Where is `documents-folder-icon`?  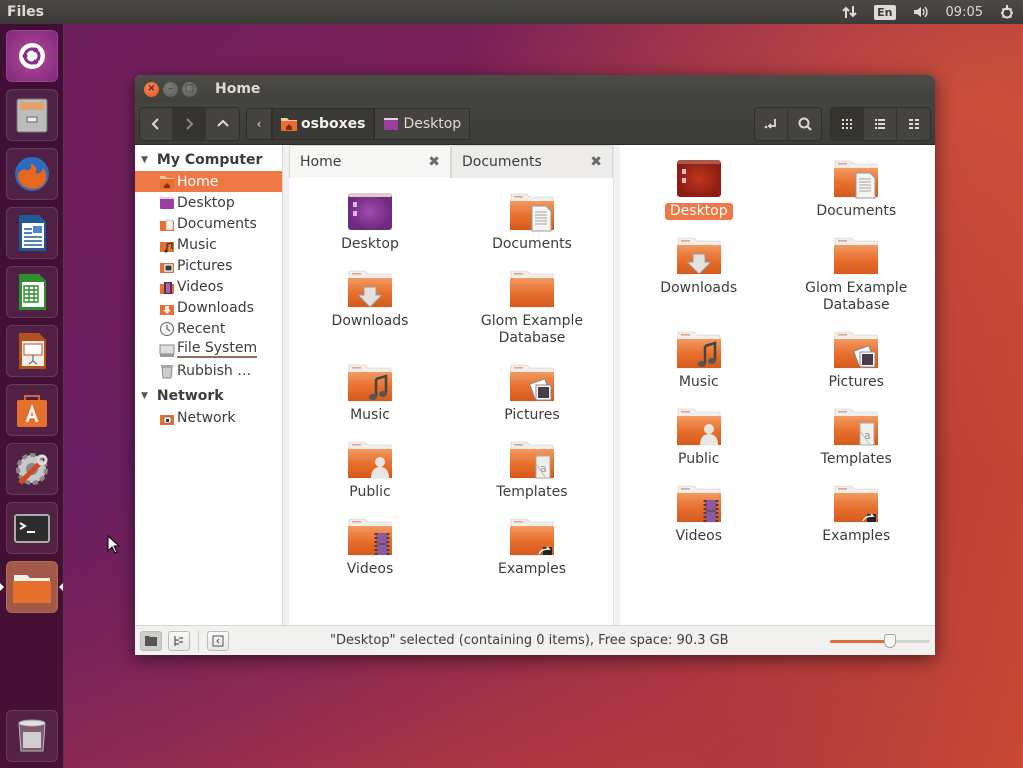 documents-folder-icon is located at coordinates (532, 212).